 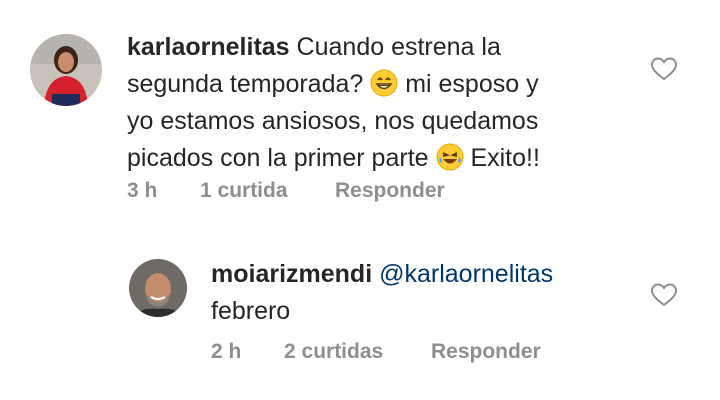 I want to click on comment-body: segunda temporada?, so click(x=245, y=84).